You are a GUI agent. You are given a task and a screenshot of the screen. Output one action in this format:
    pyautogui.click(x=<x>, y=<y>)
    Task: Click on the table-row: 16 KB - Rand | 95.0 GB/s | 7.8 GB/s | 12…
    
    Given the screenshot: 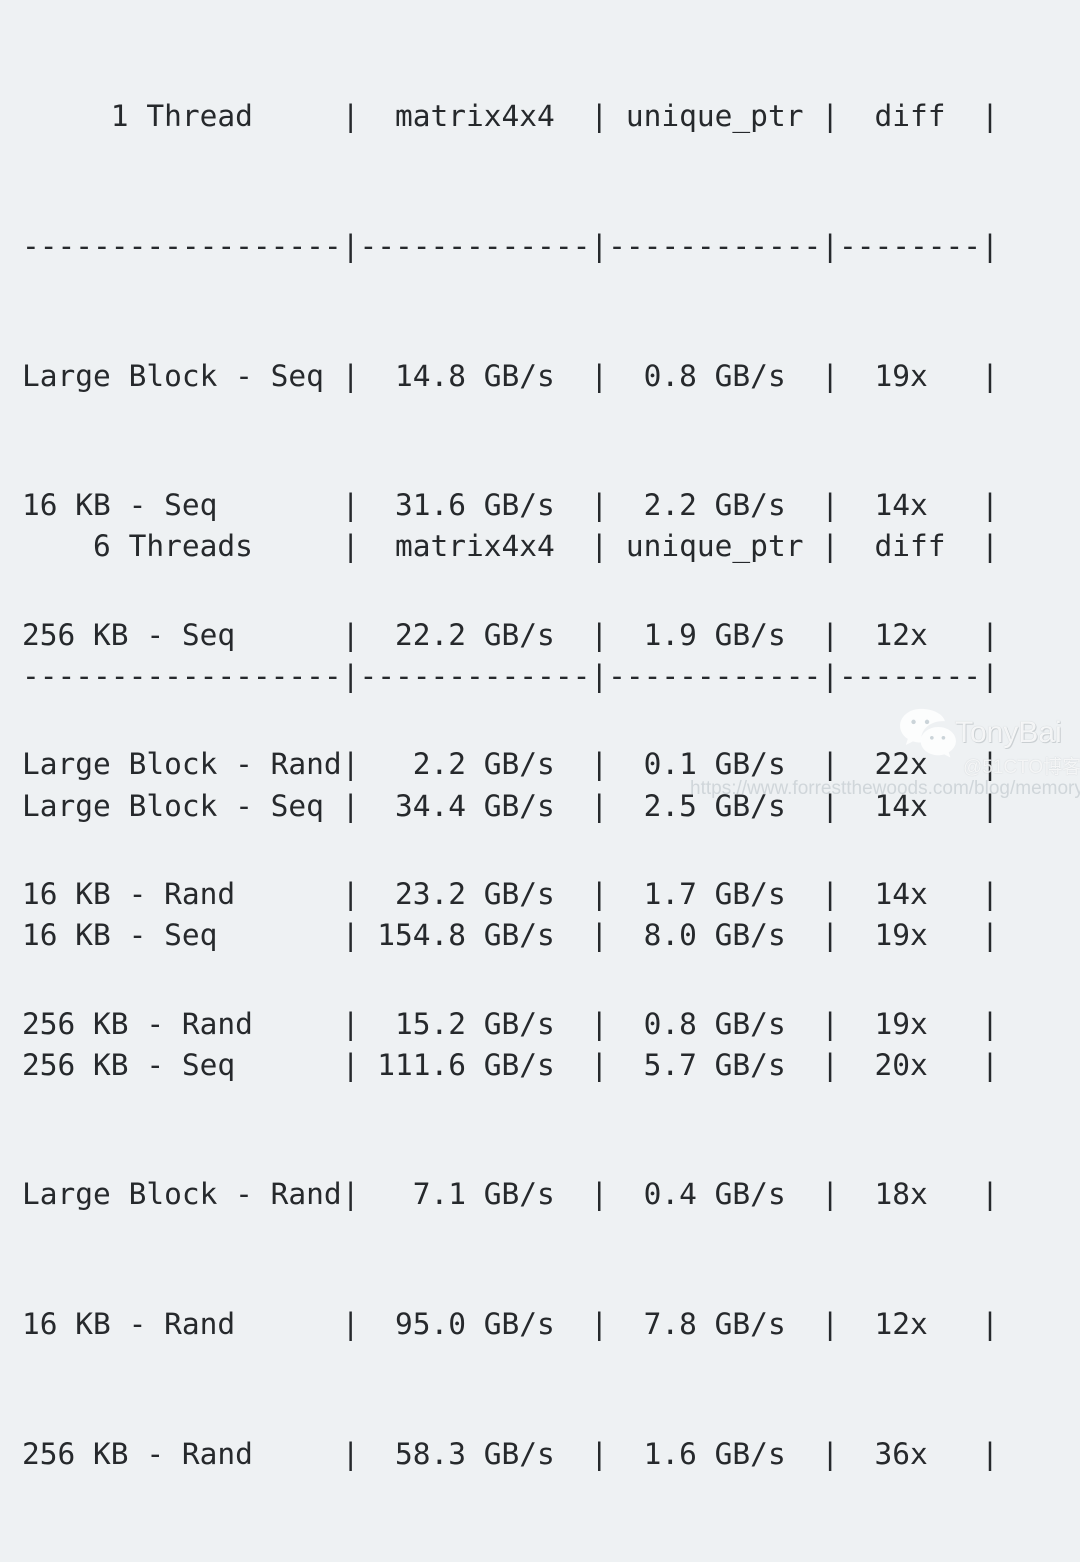 What is the action you would take?
    pyautogui.click(x=510, y=1323)
    